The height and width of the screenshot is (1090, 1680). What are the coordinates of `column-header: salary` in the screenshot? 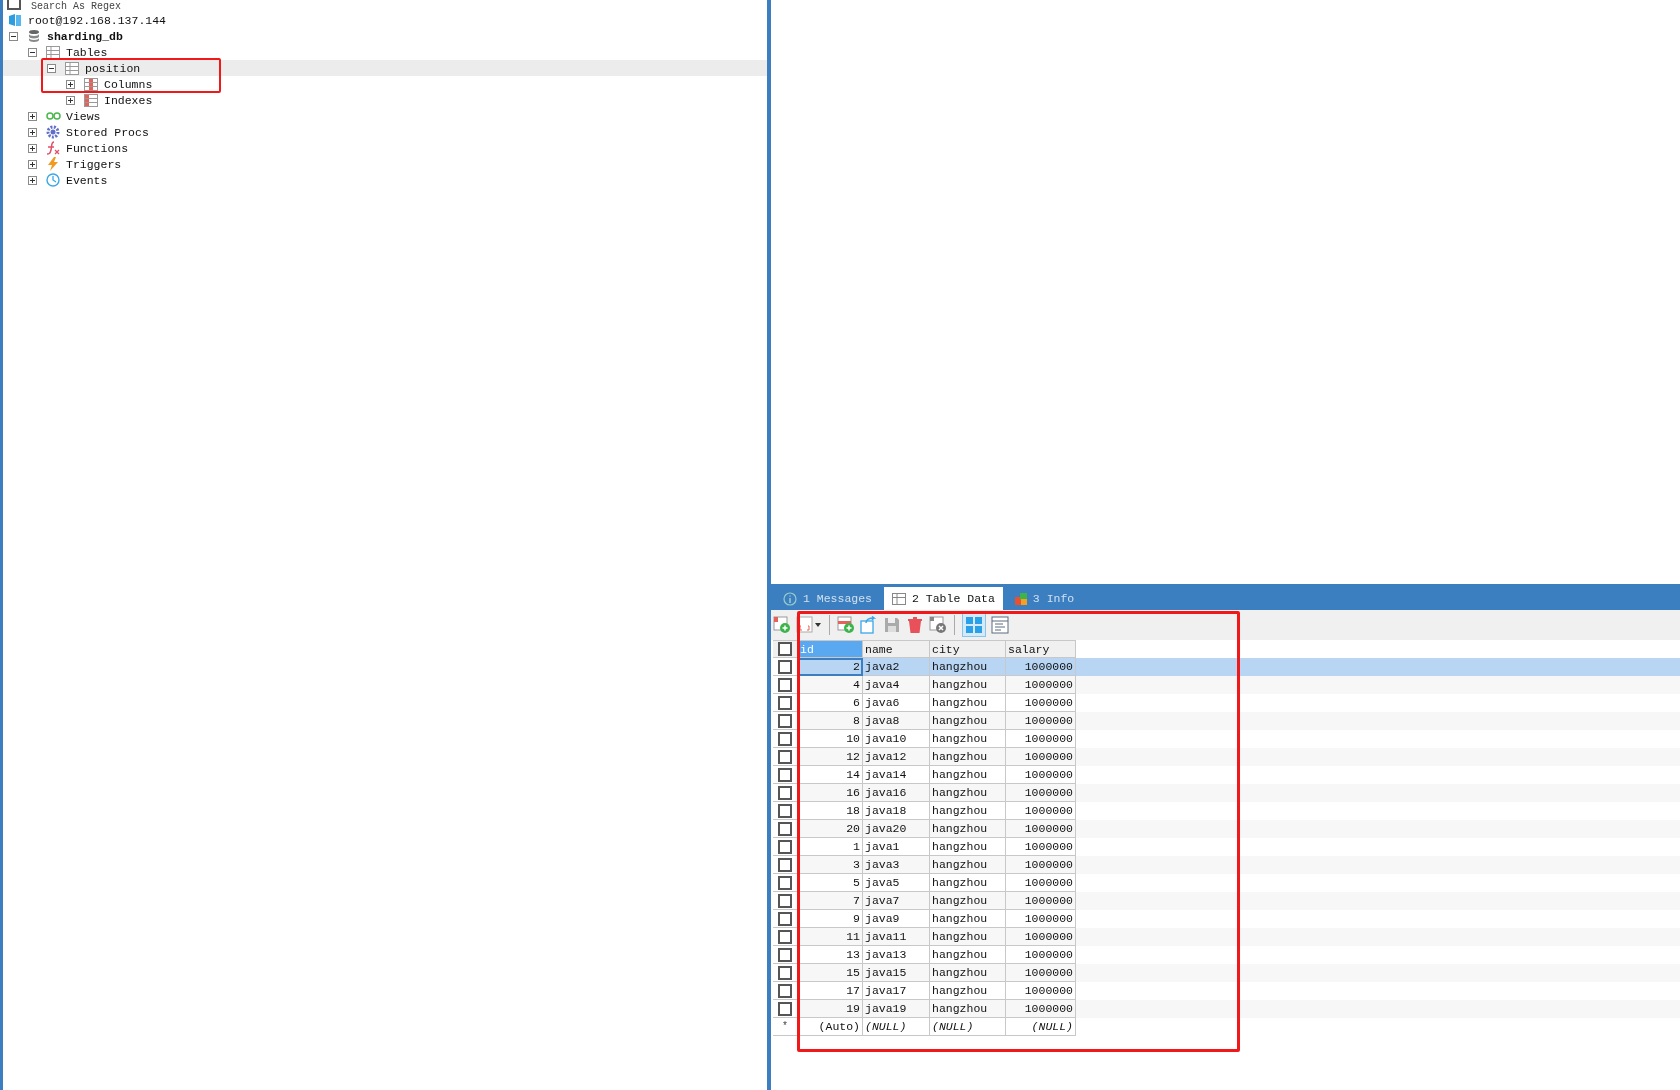 It's located at (1041, 649).